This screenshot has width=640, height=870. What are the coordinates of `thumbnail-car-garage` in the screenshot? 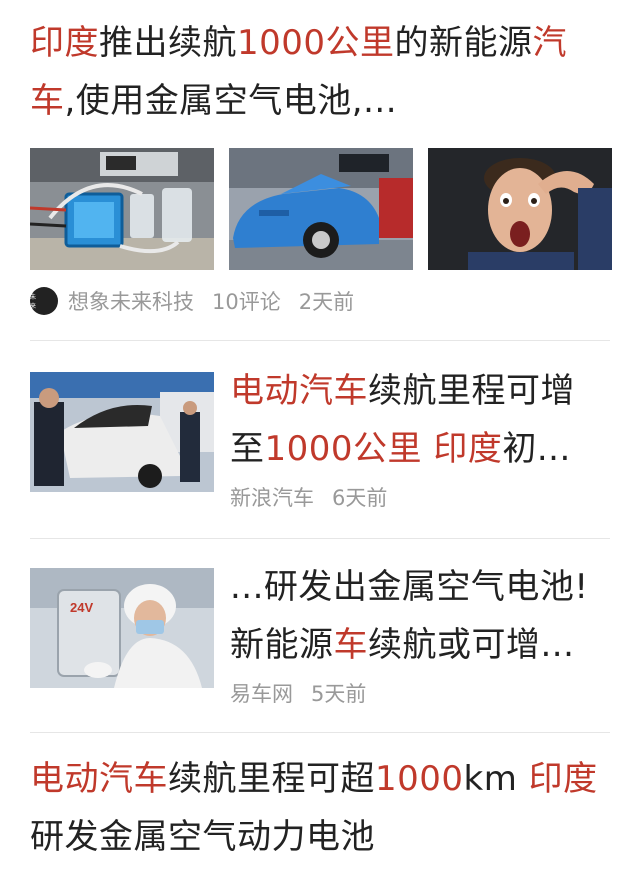 It's located at (321, 209).